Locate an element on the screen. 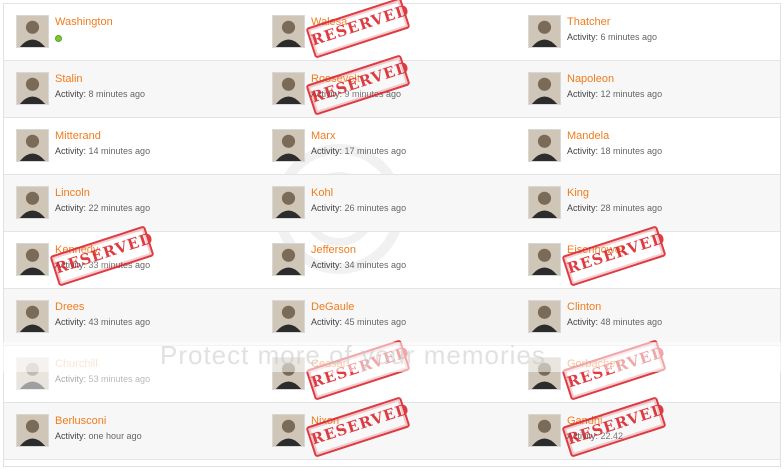 The height and width of the screenshot is (470, 784). member-card: Thatcher Activity: 6 minutes ago is located at coordinates (392, 32).